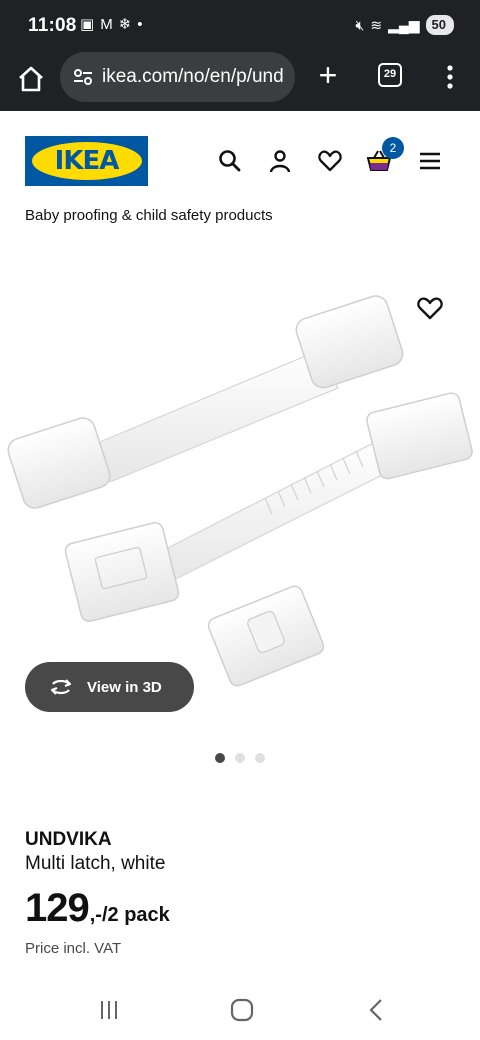 This screenshot has width=480, height=1040. I want to click on wifi-icon: ≋, so click(376, 24).